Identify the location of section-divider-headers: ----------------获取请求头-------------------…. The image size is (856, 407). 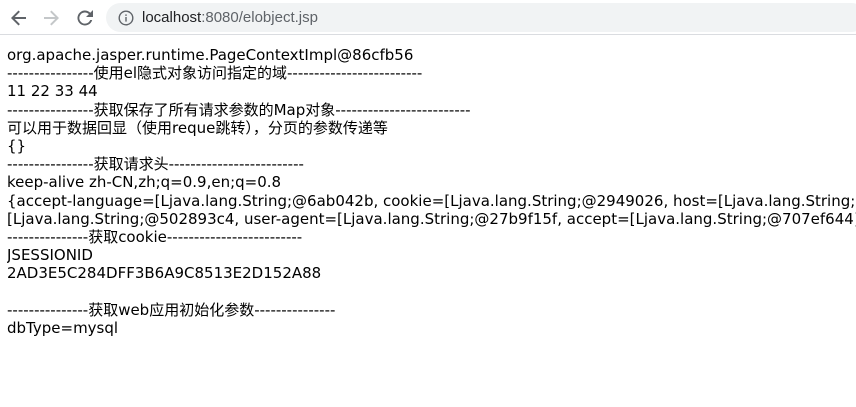
(155, 164).